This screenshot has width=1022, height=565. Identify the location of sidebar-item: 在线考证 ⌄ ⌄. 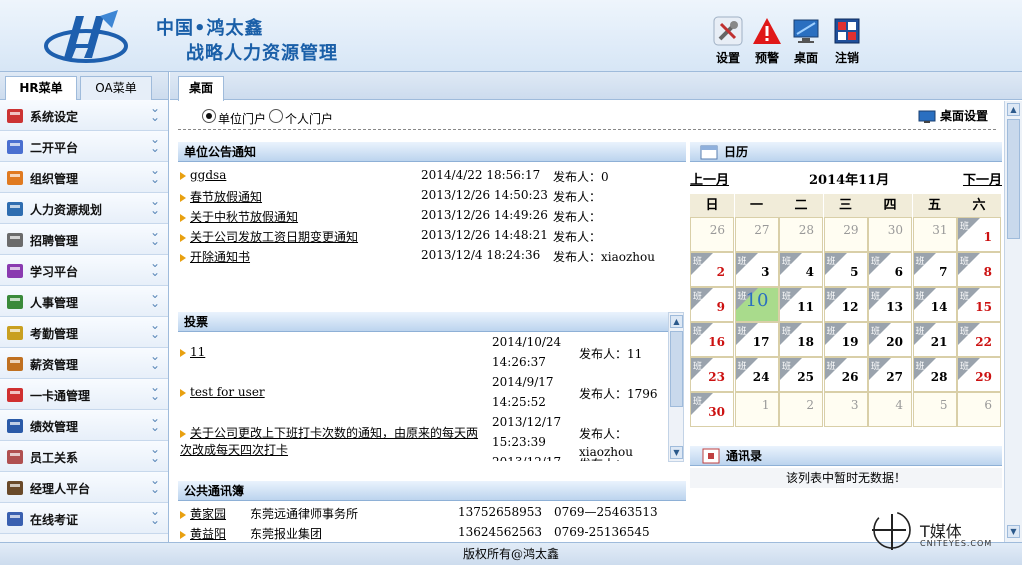
(84, 518).